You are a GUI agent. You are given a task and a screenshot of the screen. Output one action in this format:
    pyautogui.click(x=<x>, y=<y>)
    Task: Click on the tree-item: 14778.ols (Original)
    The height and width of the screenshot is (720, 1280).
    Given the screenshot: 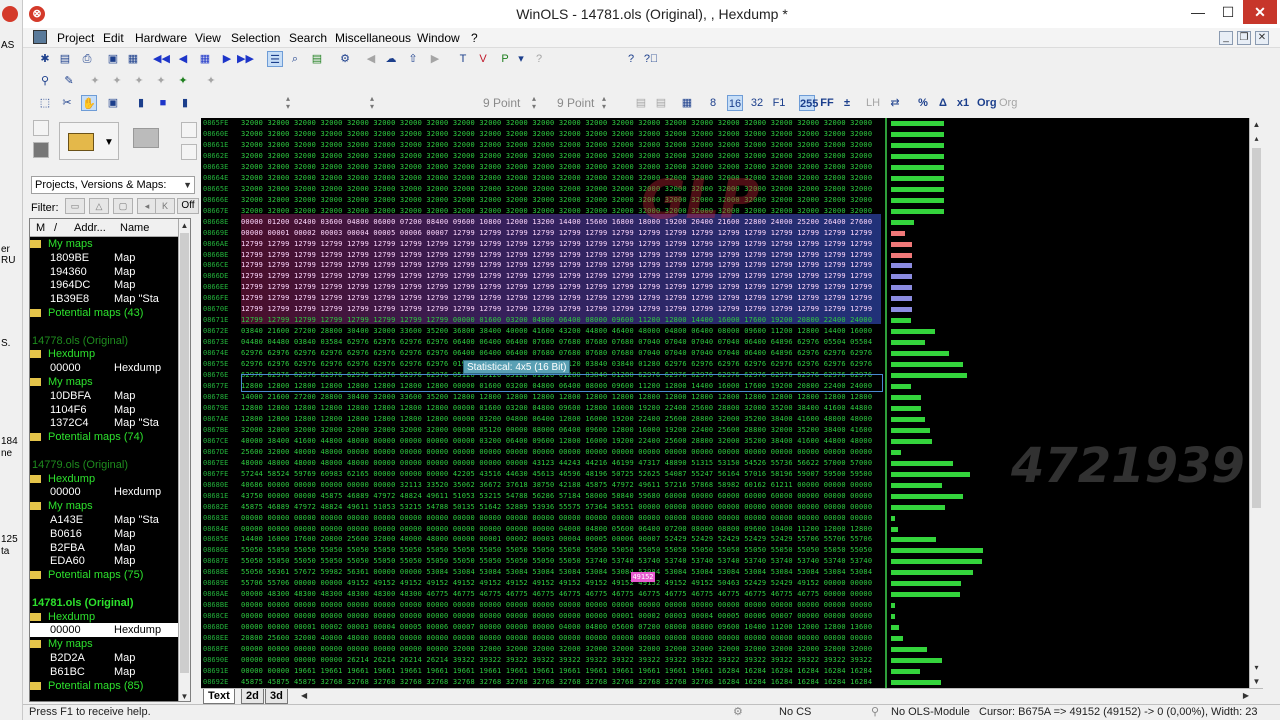 What is the action you would take?
    pyautogui.click(x=105, y=341)
    